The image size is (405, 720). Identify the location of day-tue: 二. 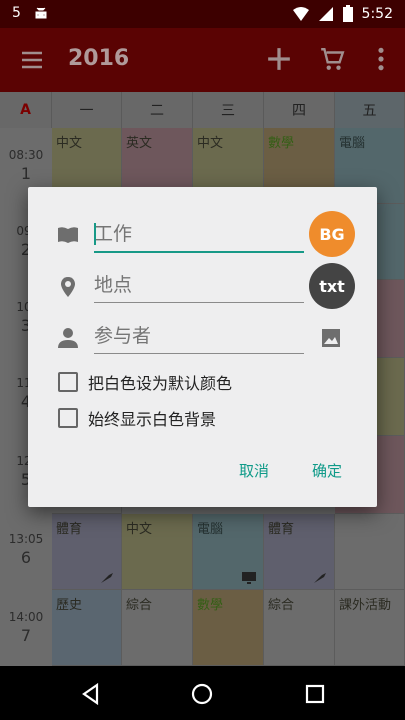
(157, 110).